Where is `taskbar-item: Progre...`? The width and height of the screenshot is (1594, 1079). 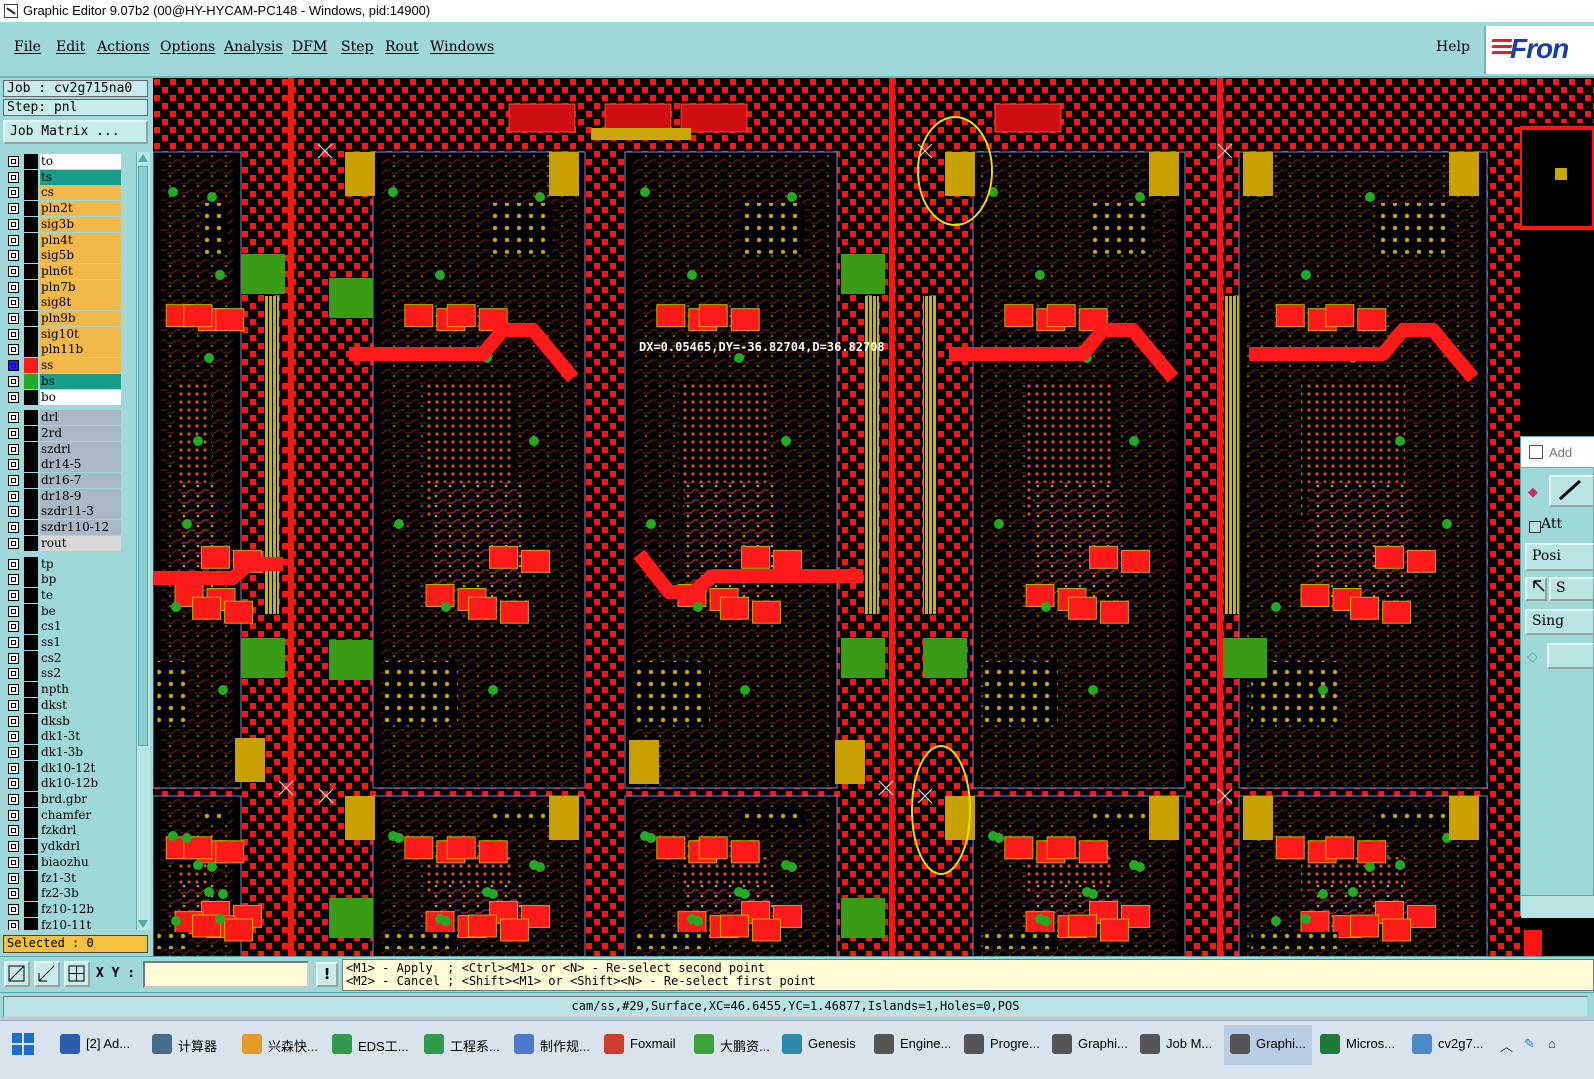 taskbar-item: Progre... is located at coordinates (1001, 1045).